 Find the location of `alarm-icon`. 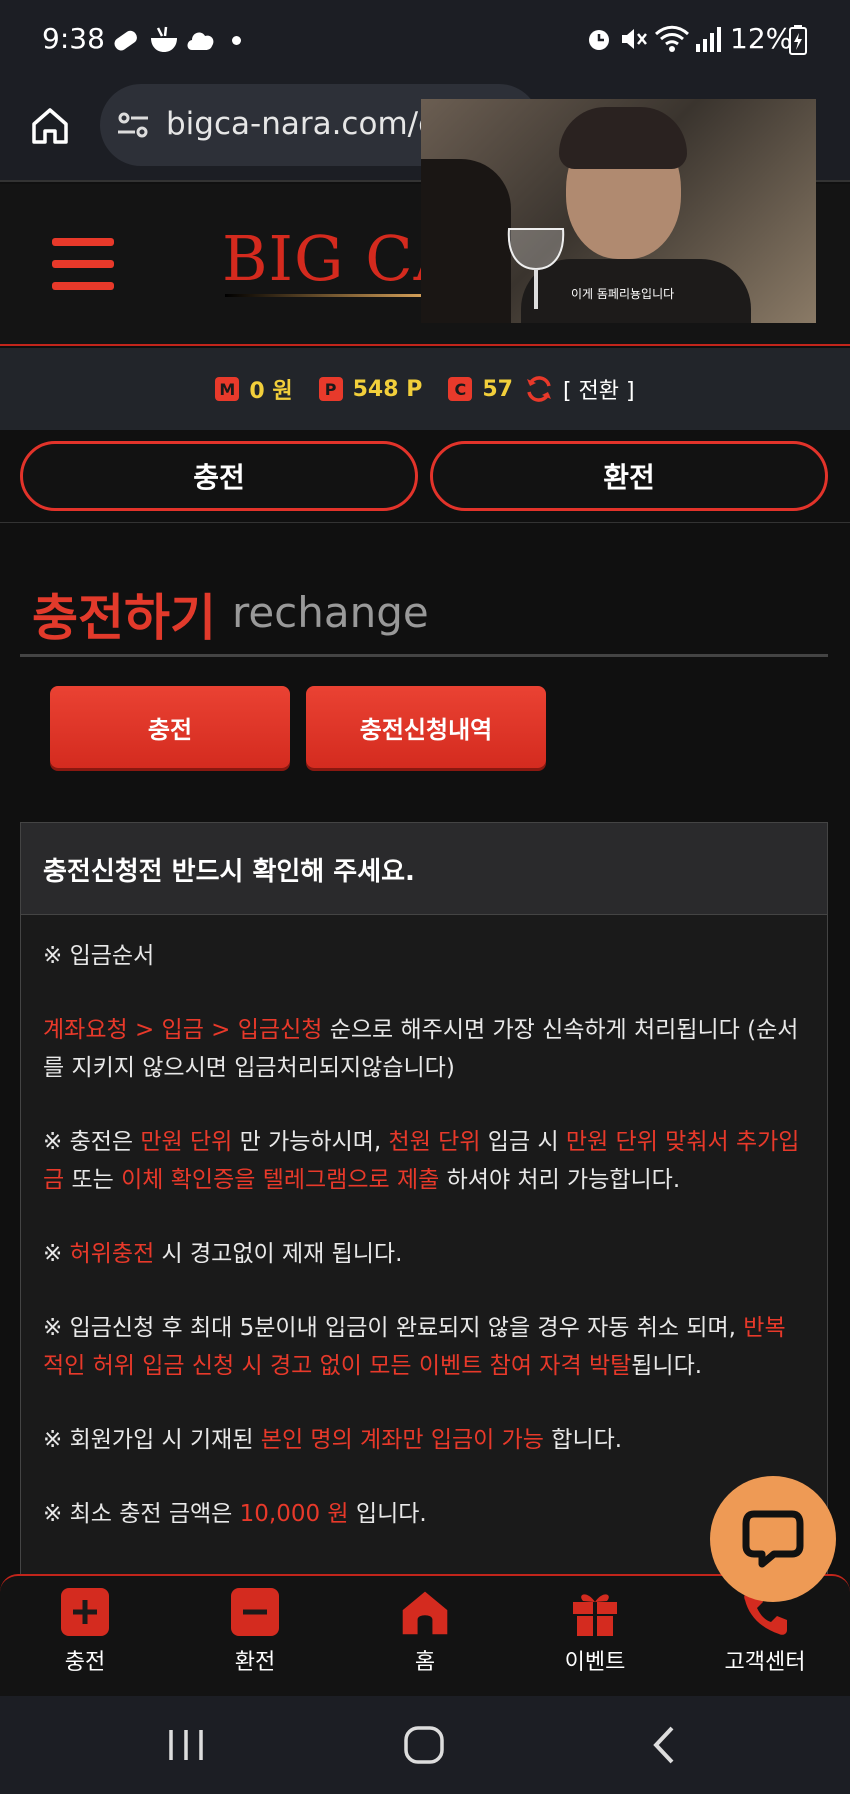

alarm-icon is located at coordinates (599, 40).